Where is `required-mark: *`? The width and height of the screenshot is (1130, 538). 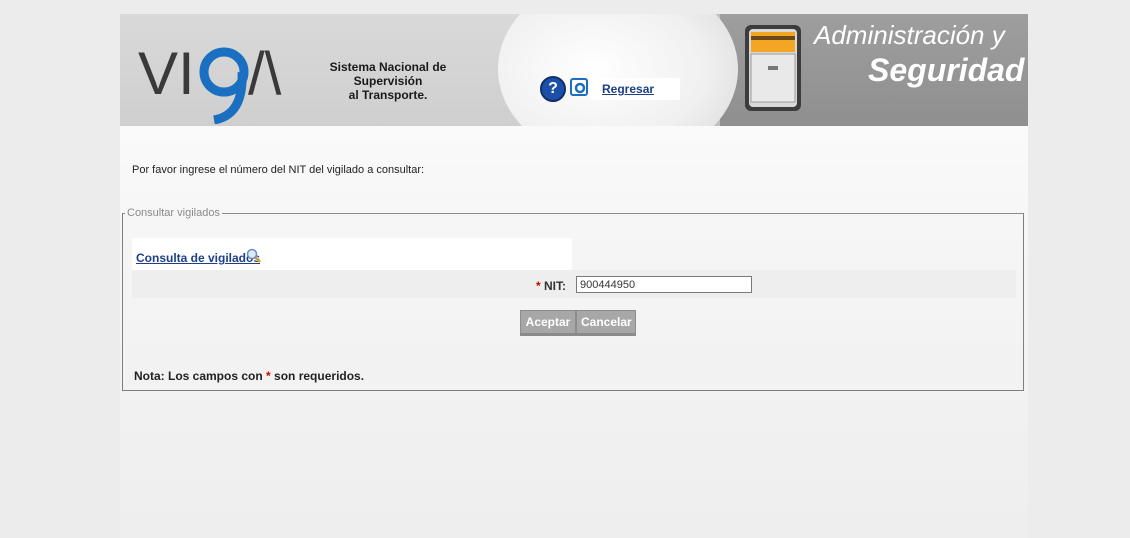
required-mark: * is located at coordinates (538, 286).